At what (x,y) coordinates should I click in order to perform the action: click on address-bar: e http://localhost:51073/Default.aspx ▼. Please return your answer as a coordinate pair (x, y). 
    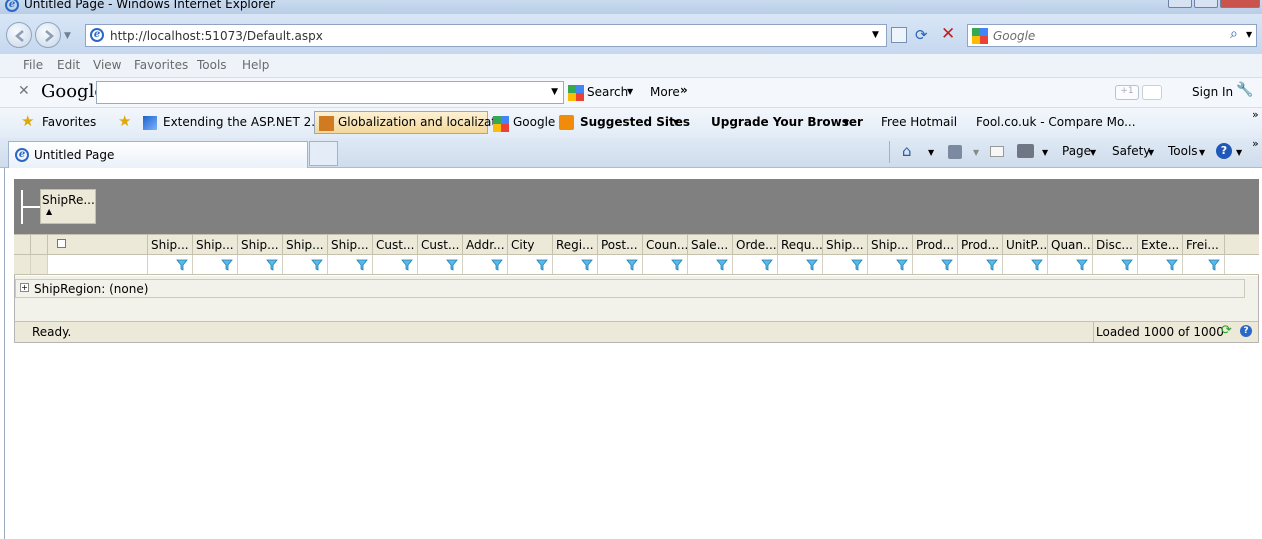
    Looking at the image, I should click on (486, 35).